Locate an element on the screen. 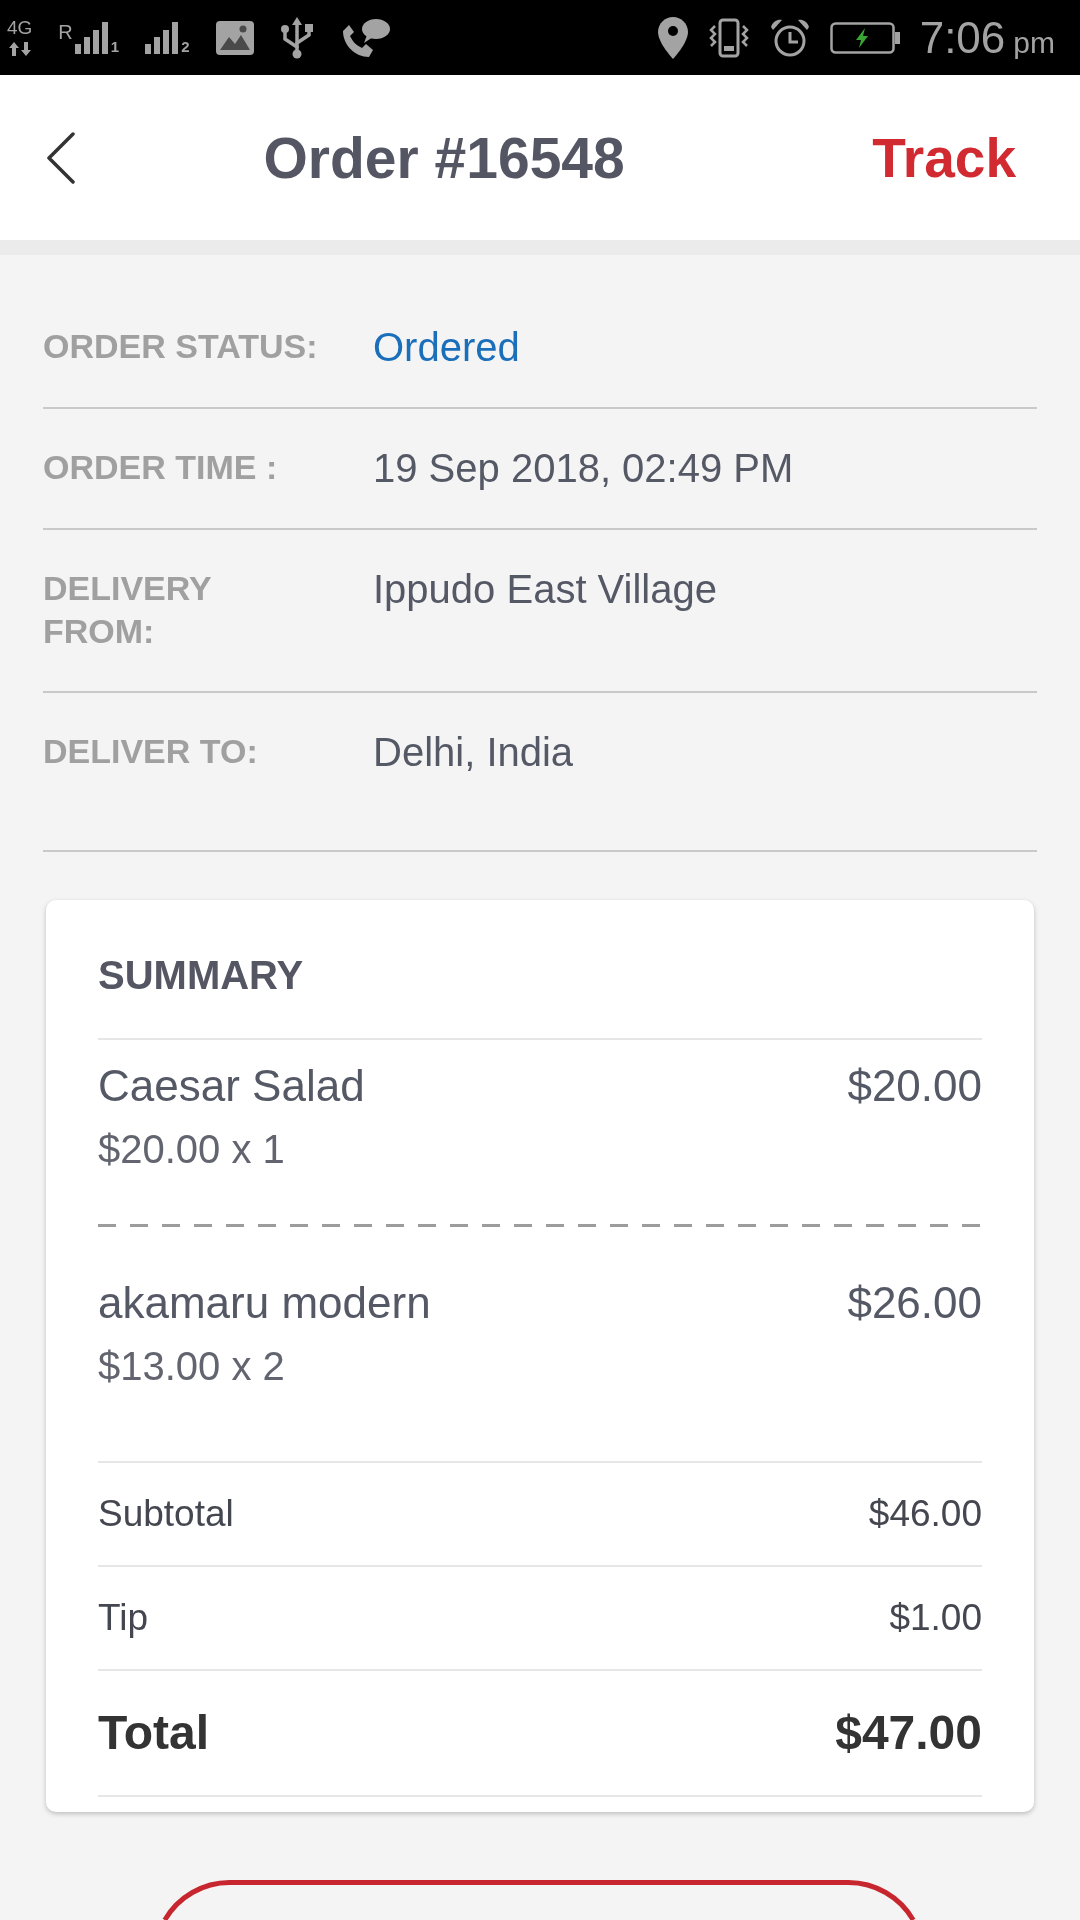  network-type-label: 4G is located at coordinates (20, 28).